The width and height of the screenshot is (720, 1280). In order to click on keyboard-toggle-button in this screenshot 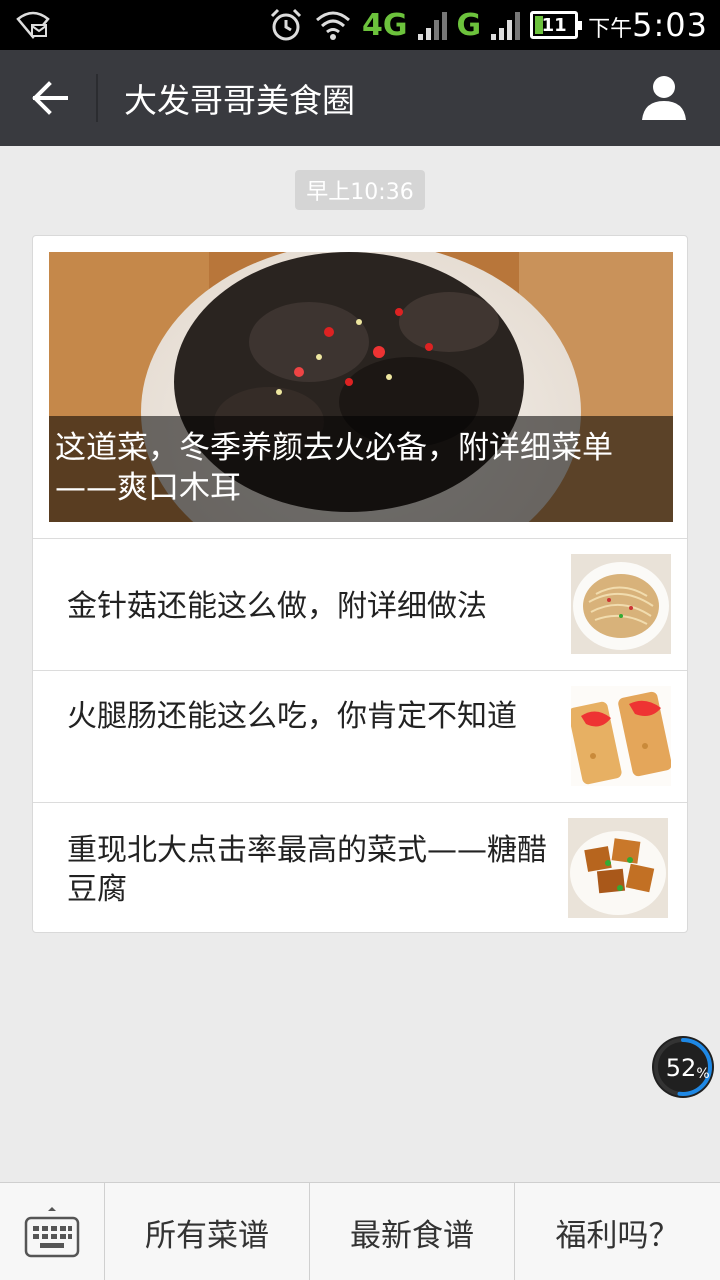, I will do `click(52, 1231)`.